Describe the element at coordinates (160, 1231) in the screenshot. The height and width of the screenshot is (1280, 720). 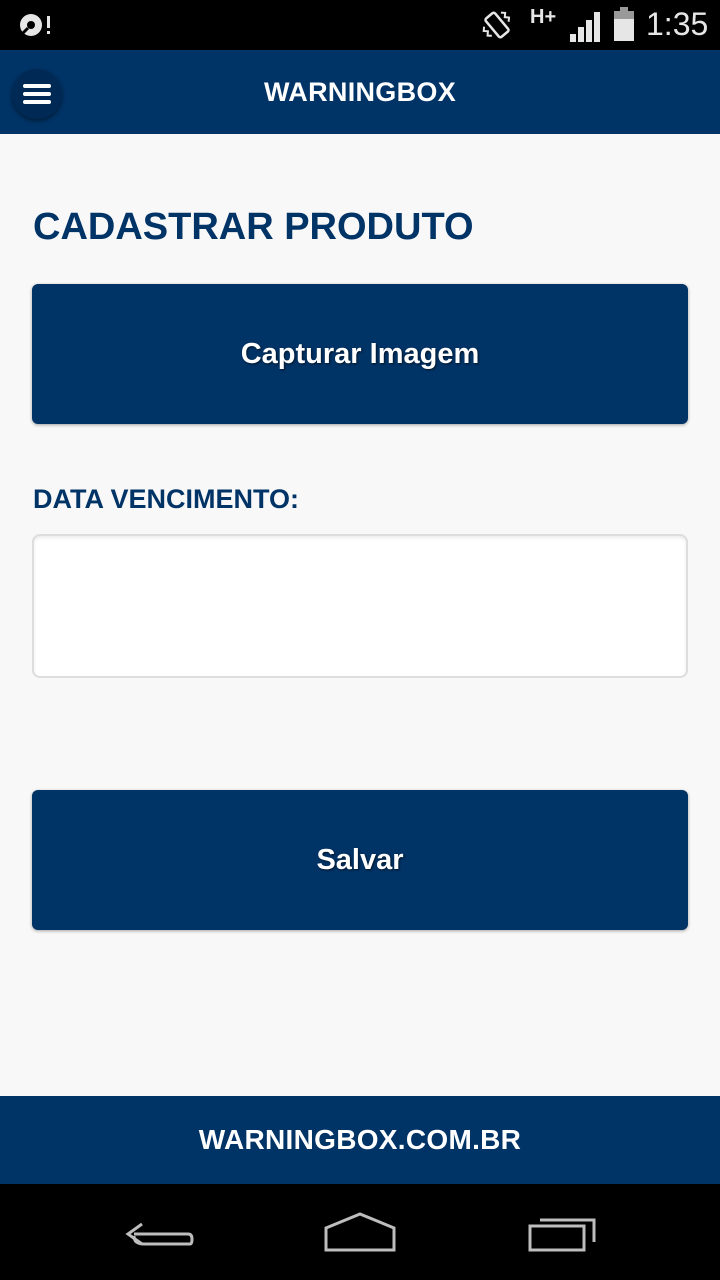
I see `back-icon` at that location.